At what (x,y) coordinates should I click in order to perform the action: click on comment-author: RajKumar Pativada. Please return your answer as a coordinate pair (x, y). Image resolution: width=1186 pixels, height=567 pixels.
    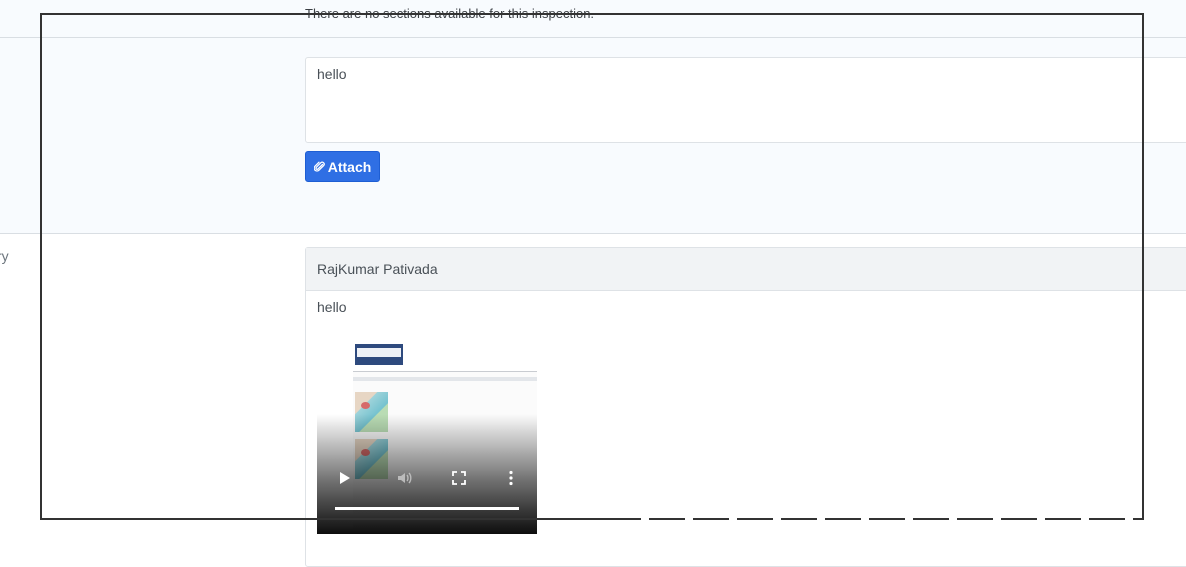
    Looking at the image, I should click on (746, 269).